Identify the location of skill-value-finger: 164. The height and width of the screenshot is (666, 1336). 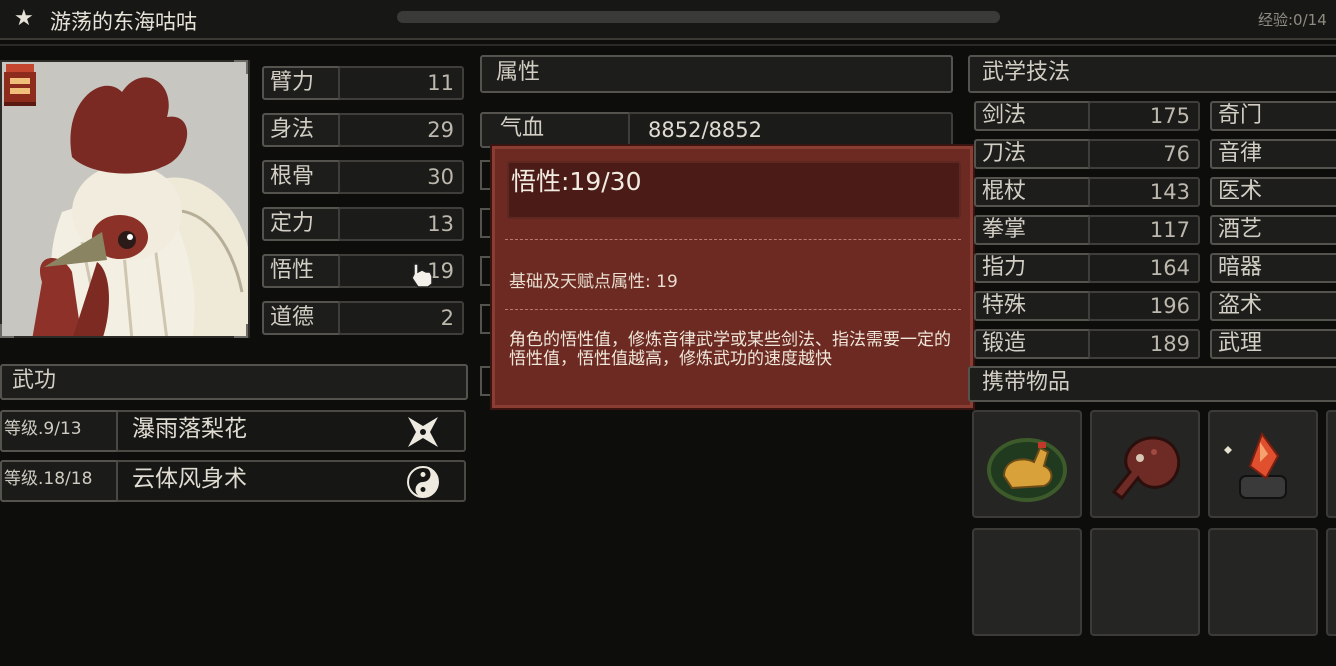
(1144, 268).